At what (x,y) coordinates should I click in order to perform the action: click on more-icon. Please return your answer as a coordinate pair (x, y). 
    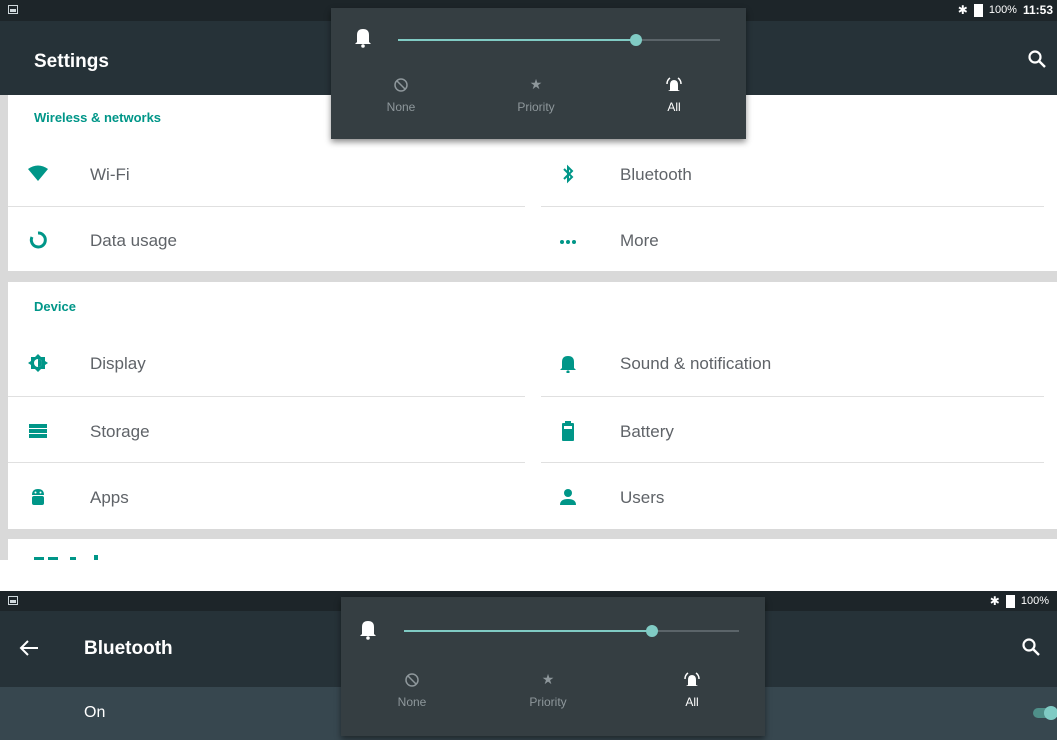
    Looking at the image, I should click on (568, 242).